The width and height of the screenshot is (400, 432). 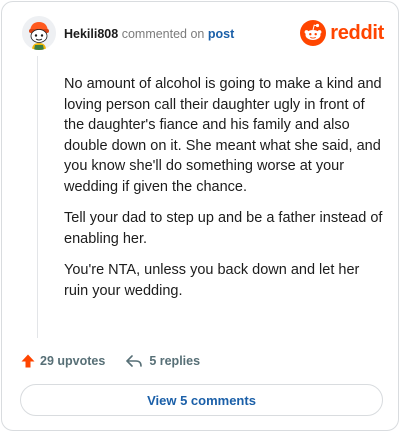 I want to click on comment-action-text: commented on, so click(x=163, y=34).